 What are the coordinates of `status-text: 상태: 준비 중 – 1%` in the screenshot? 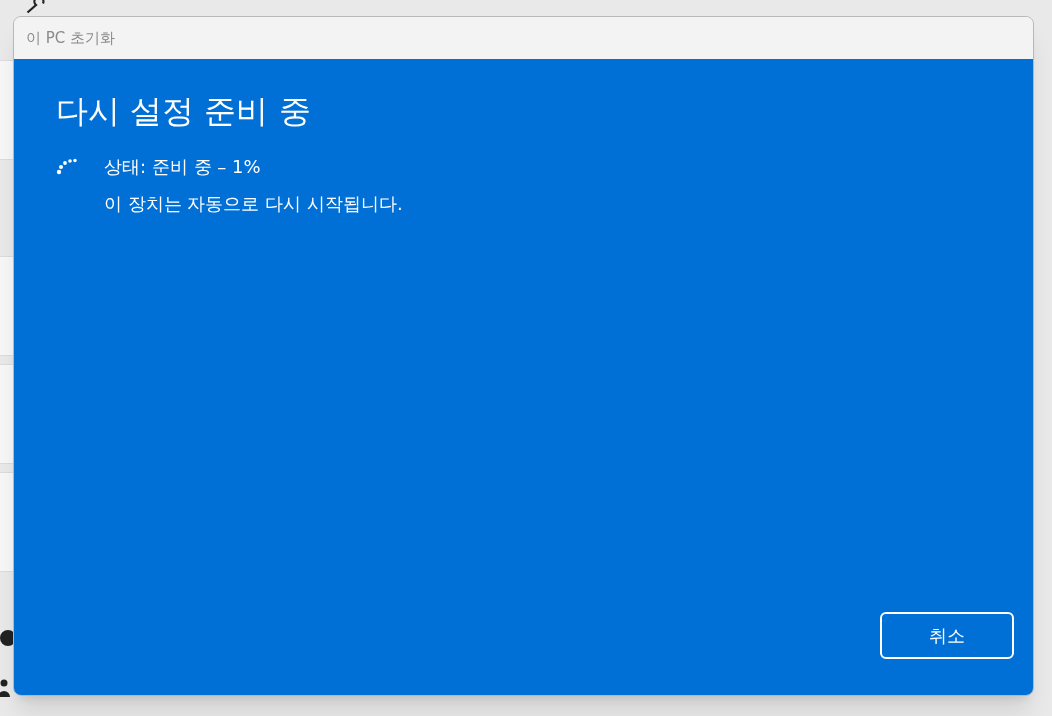 It's located at (183, 167).